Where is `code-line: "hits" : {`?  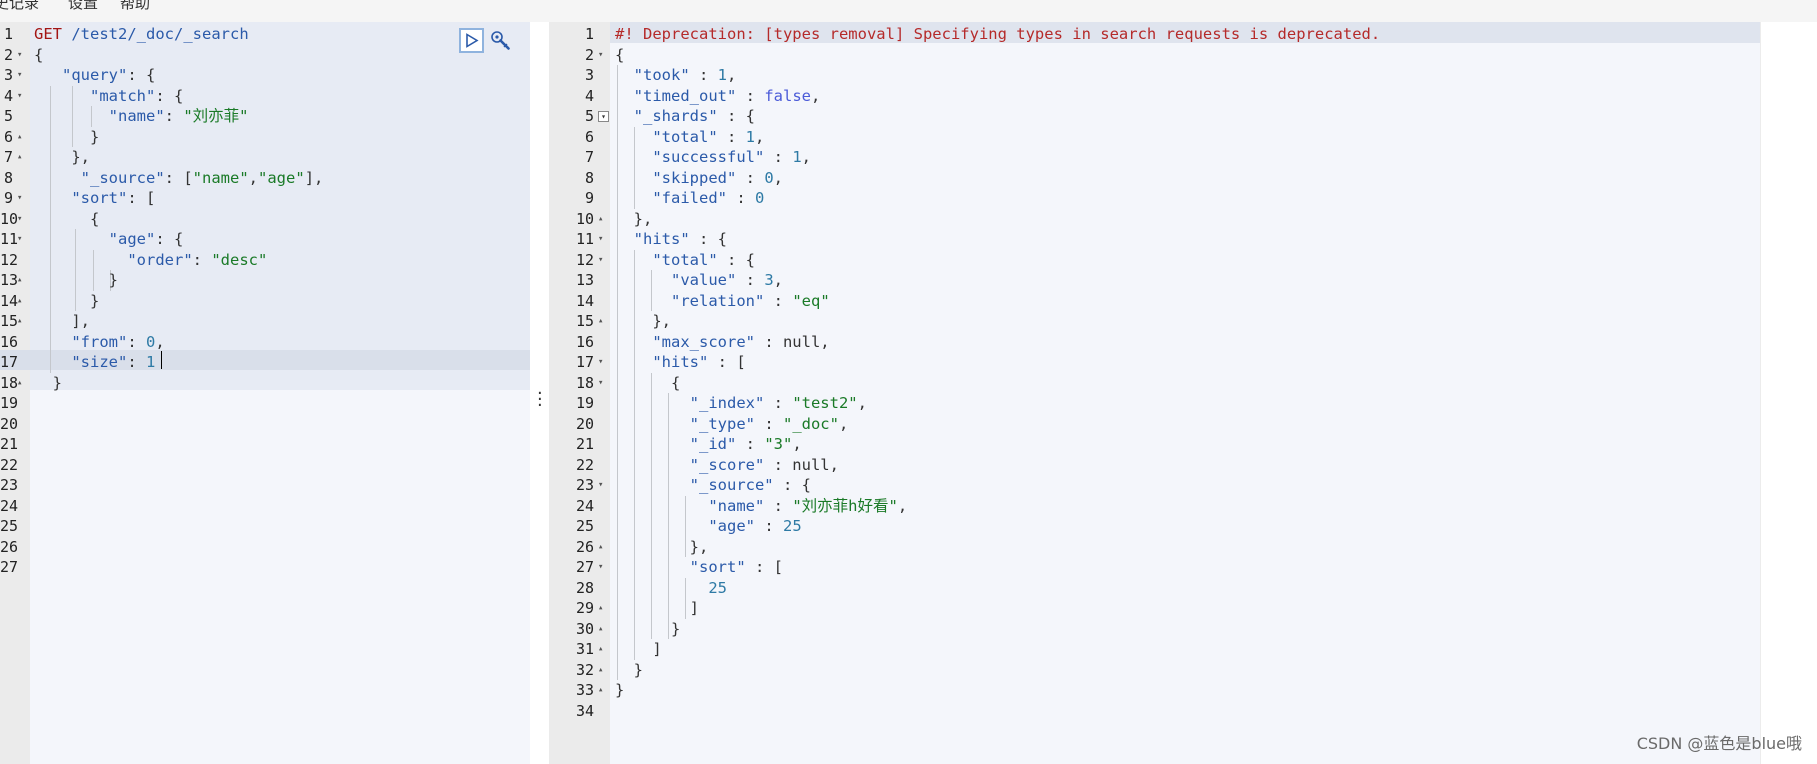
code-line: "hits" : { is located at coordinates (680, 239).